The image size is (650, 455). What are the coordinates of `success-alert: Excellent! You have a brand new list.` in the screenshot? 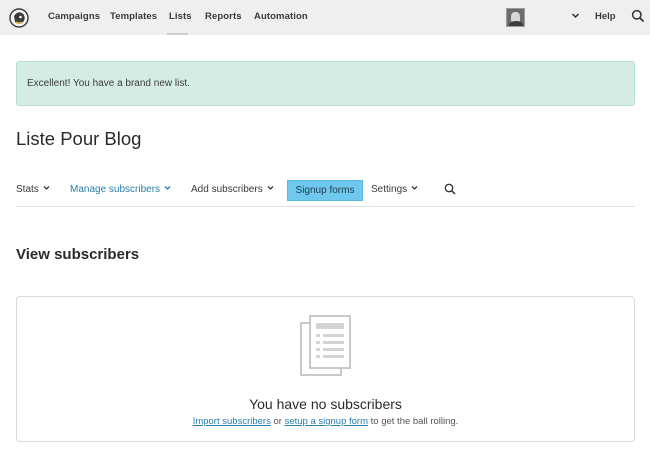 It's located at (325, 83).